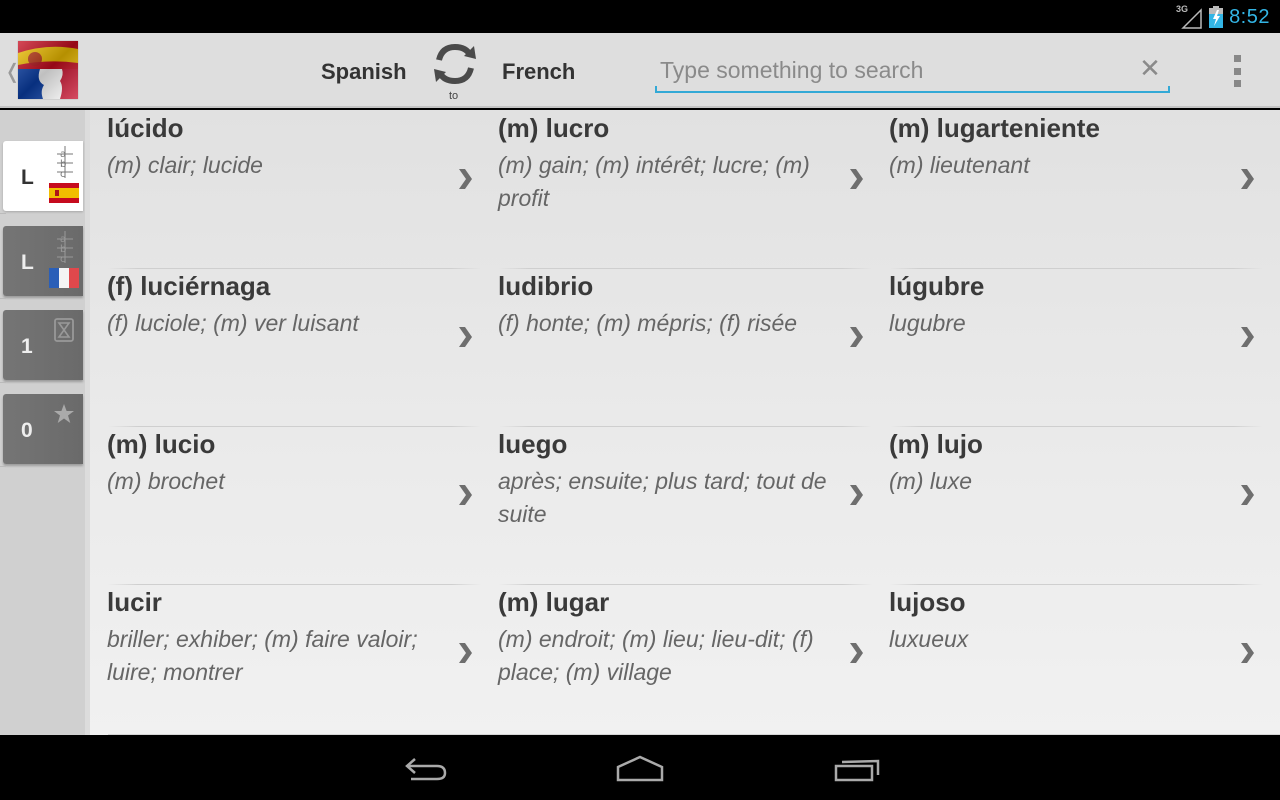  I want to click on overflow-menu-icon, so click(1237, 71).